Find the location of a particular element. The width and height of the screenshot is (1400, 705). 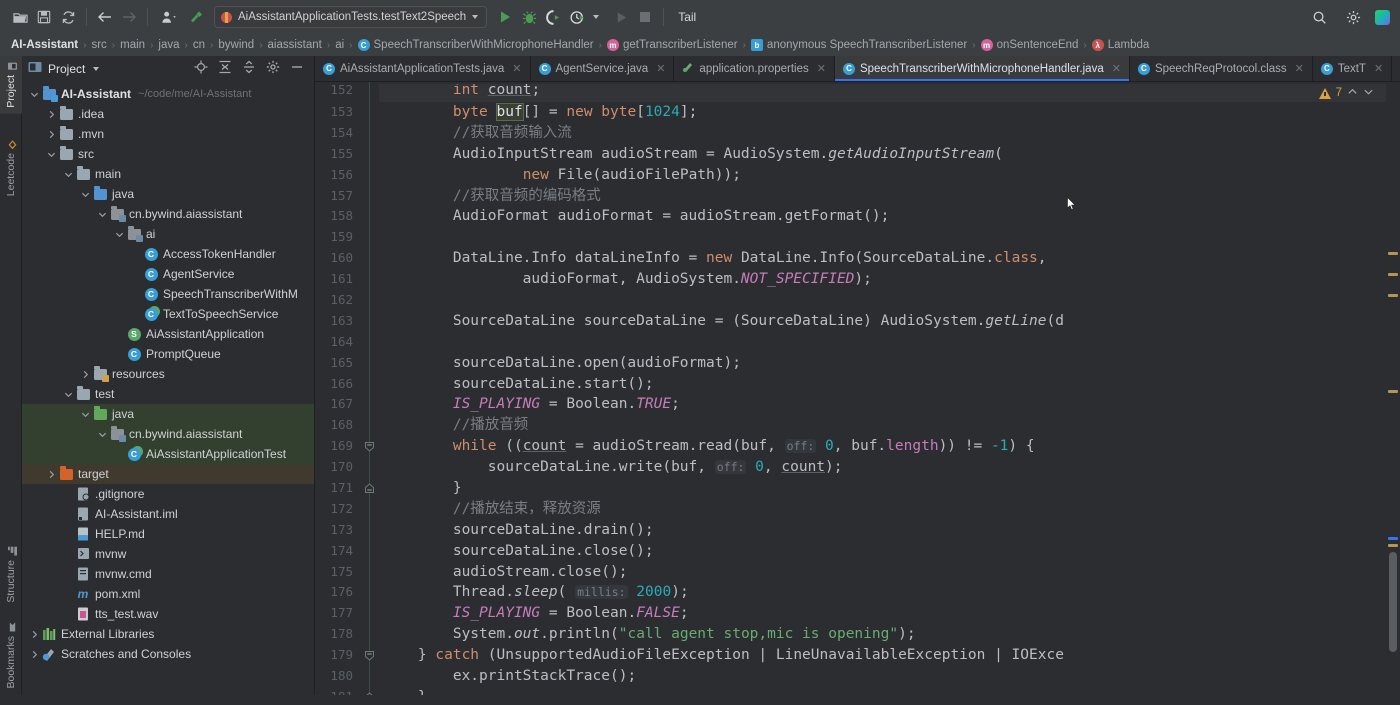

tree-item-cn-bywind-aiassistant: cn.bywind.aiassistant is located at coordinates (168, 214).